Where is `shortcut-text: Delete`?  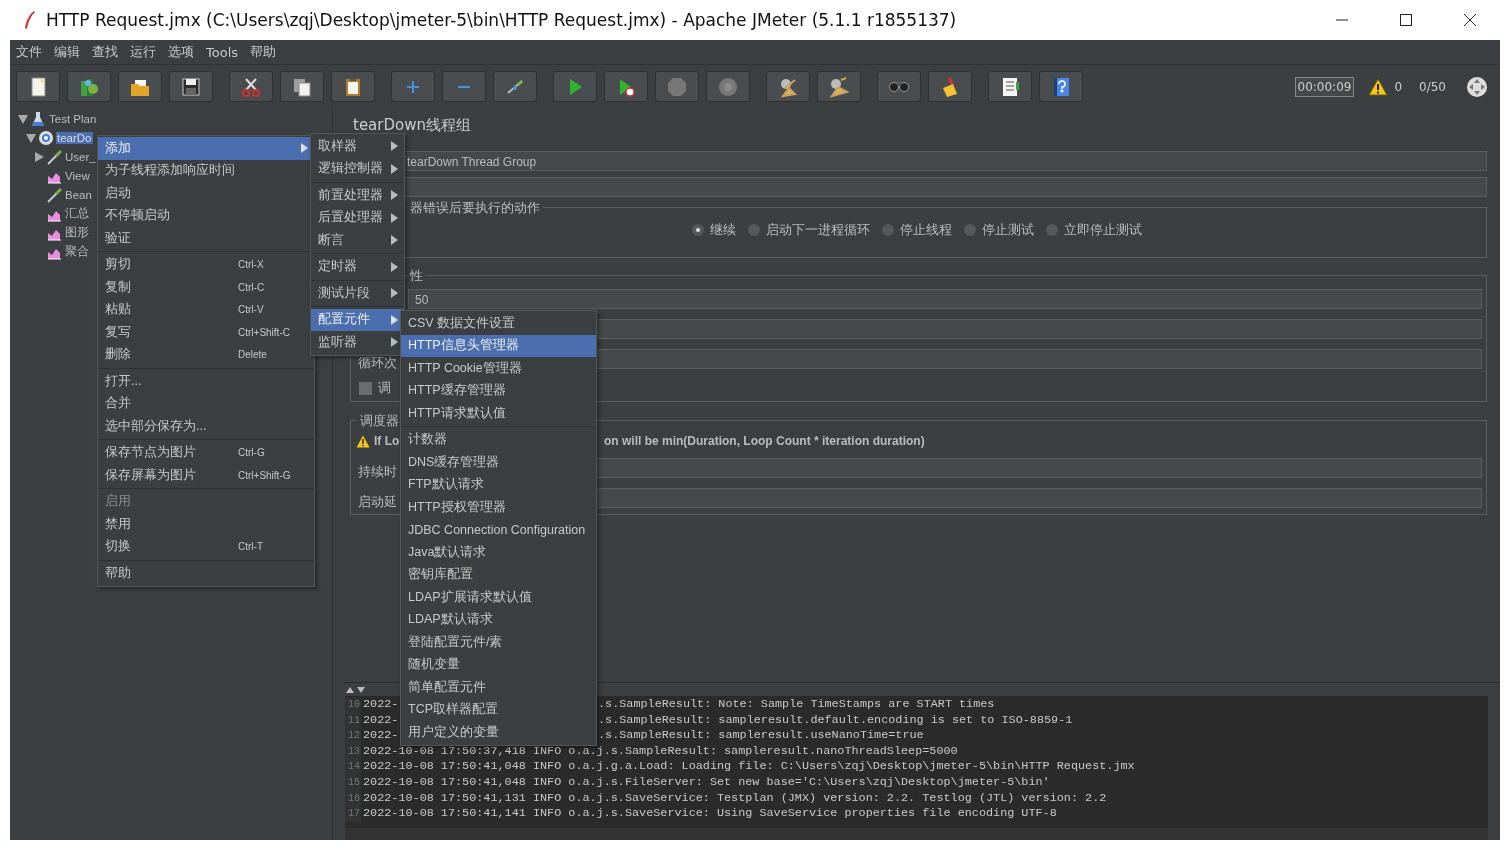
shortcut-text: Delete is located at coordinates (252, 355).